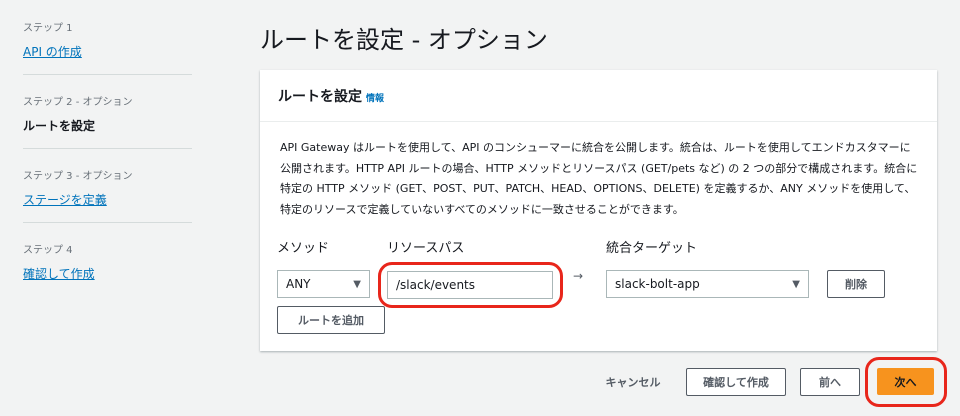 The height and width of the screenshot is (416, 960). What do you see at coordinates (107, 37) in the screenshot?
I see `step-1: ステップ 1 API の作成` at bounding box center [107, 37].